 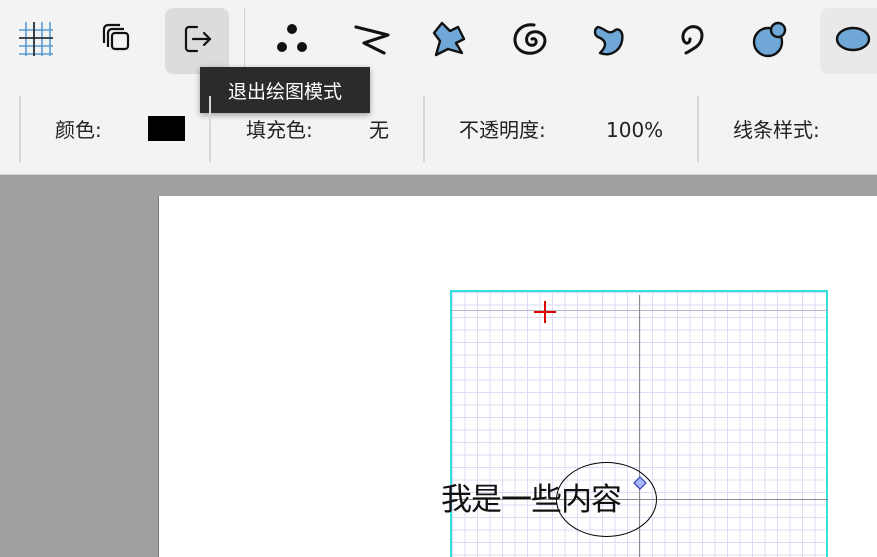 I want to click on ellipse-icon, so click(x=849, y=41).